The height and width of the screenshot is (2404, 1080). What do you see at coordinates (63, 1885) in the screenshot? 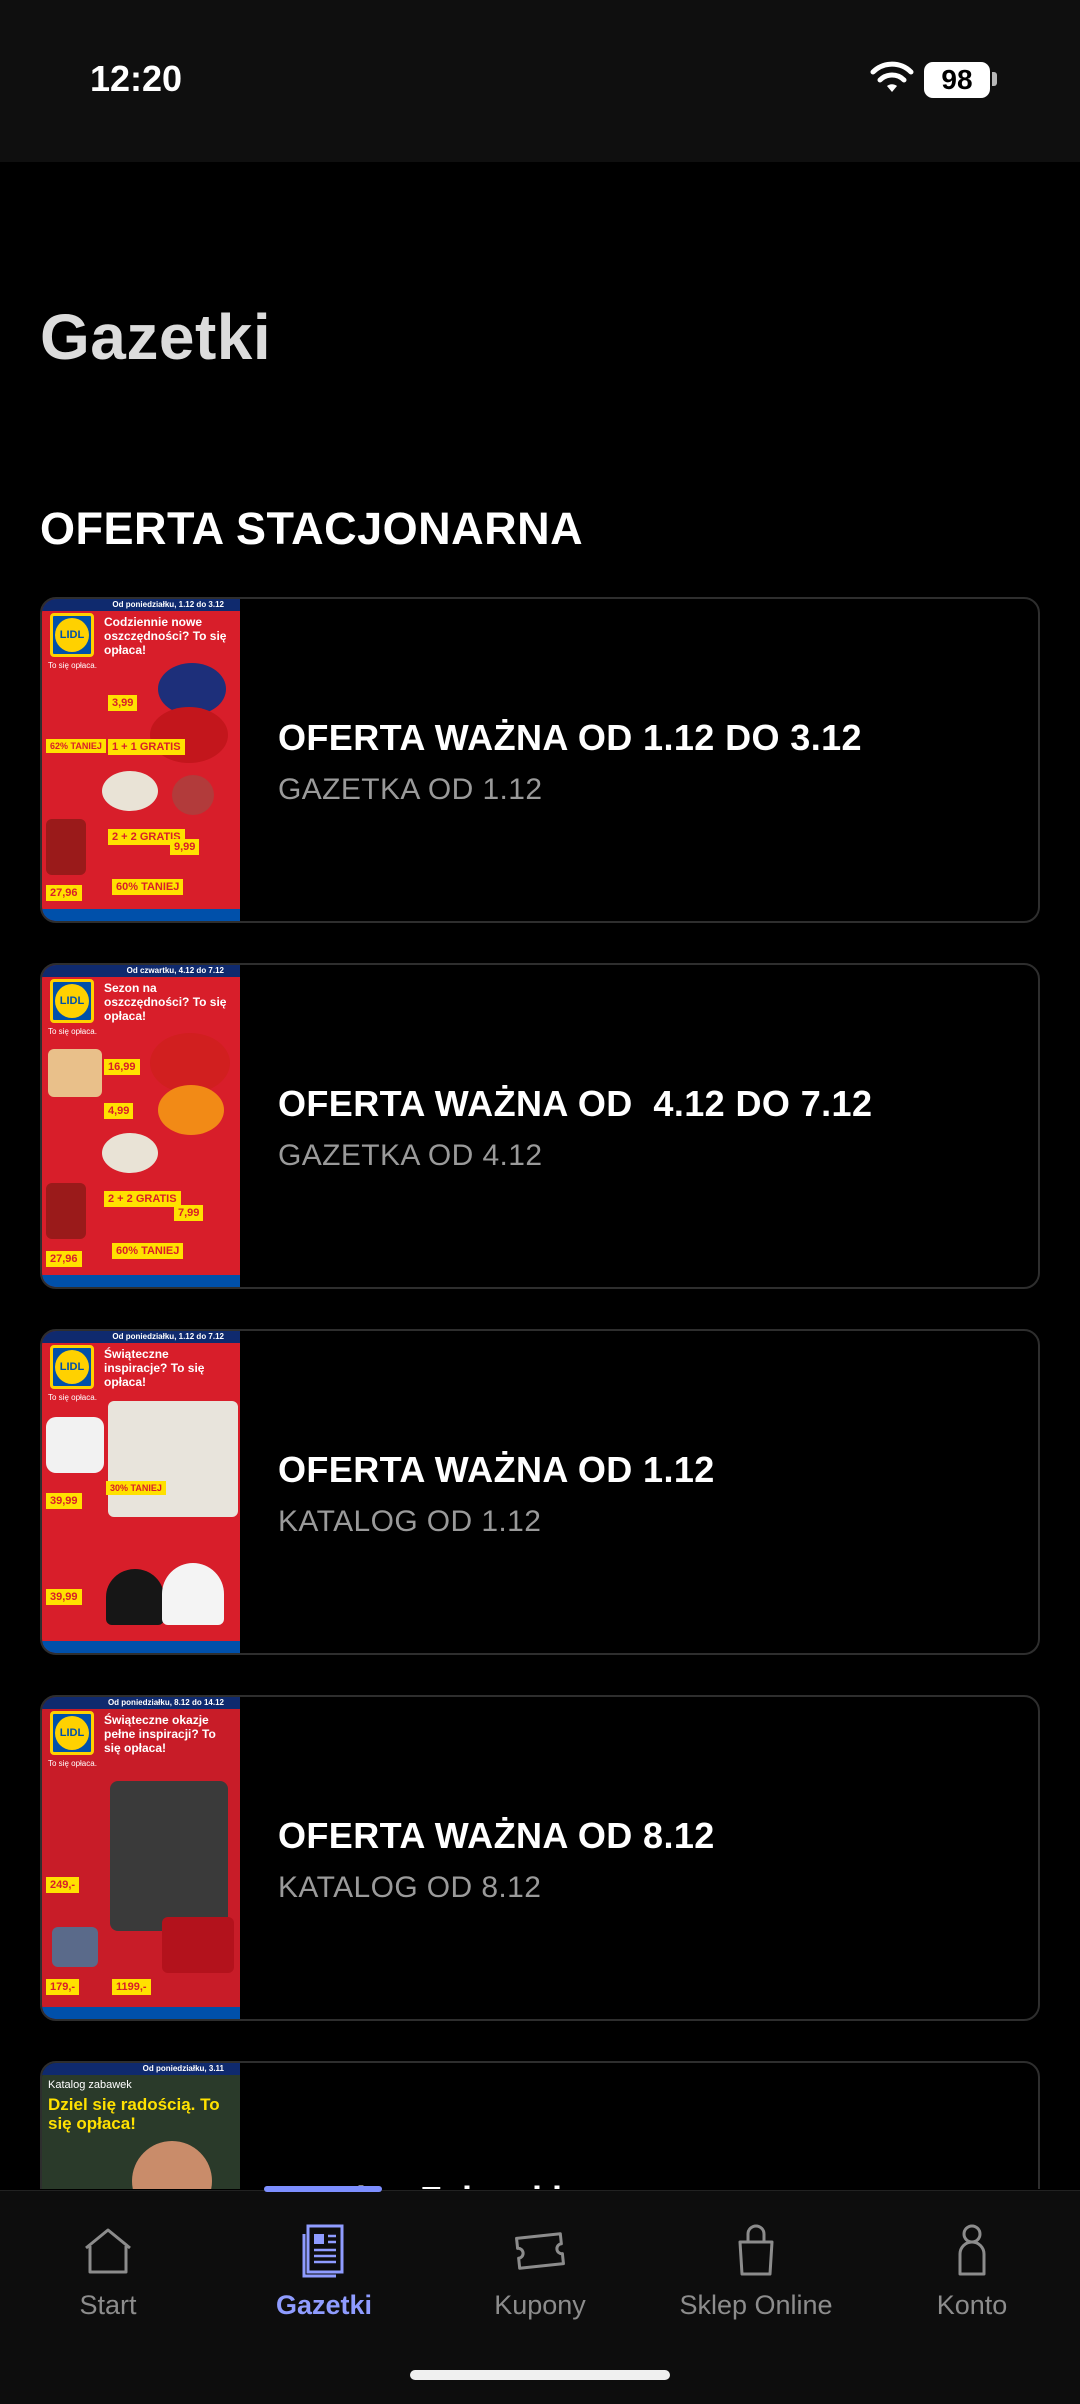
I see `price-tag: 249,-` at bounding box center [63, 1885].